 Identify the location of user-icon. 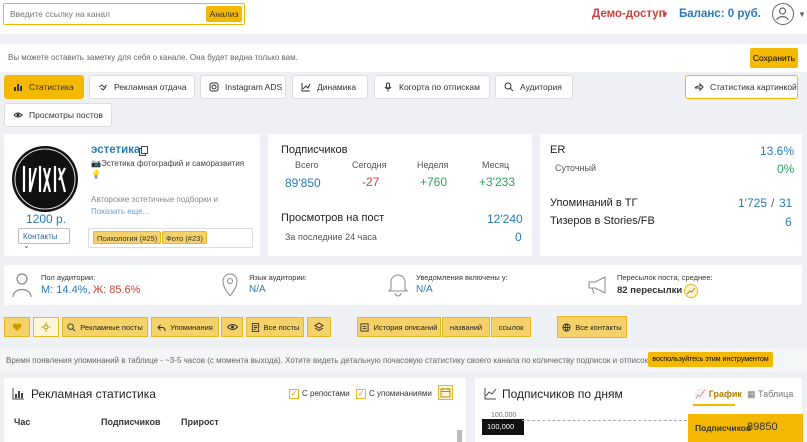
(782, 14).